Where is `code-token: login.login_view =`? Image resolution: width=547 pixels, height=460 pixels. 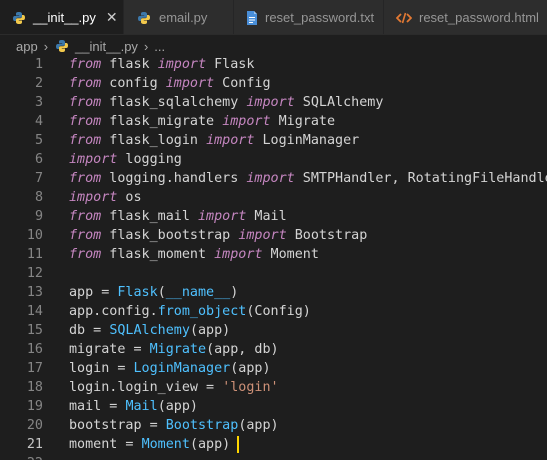
code-token: login.login_view = is located at coordinates (146, 387).